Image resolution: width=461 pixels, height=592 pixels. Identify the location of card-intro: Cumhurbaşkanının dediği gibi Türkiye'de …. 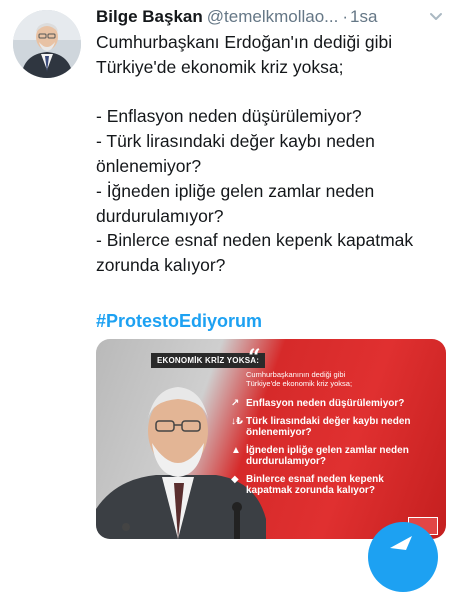
(336, 379).